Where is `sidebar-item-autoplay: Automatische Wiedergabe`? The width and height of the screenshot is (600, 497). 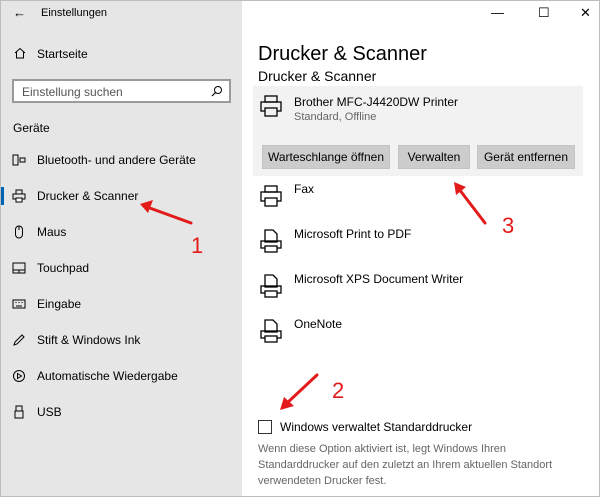 sidebar-item-autoplay: Automatische Wiedergabe is located at coordinates (121, 376).